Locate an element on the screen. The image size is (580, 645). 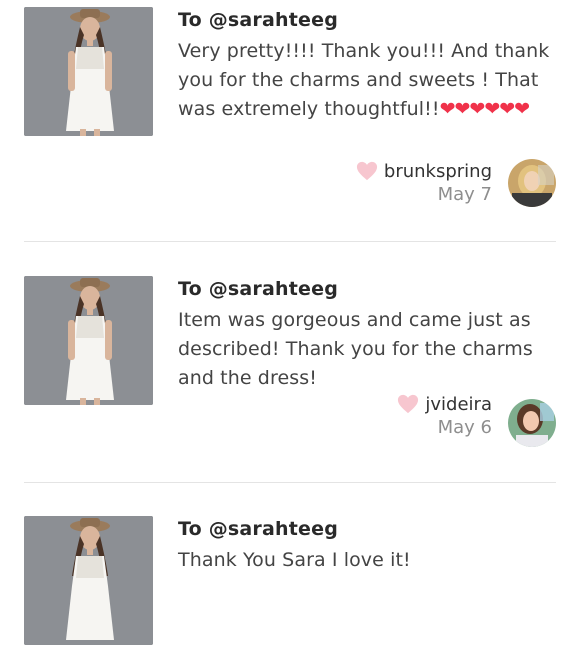
reviewer-username: jvideira is located at coordinates (458, 404).